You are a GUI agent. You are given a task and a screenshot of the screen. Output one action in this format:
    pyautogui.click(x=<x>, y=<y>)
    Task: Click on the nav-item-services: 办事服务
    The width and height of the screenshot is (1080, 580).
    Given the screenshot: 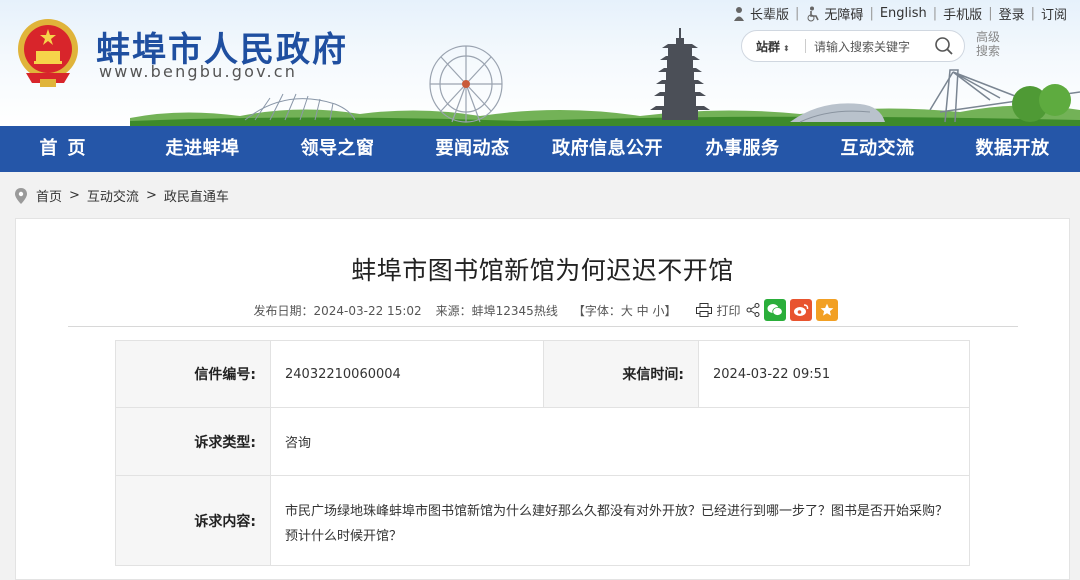 What is the action you would take?
    pyautogui.click(x=742, y=149)
    